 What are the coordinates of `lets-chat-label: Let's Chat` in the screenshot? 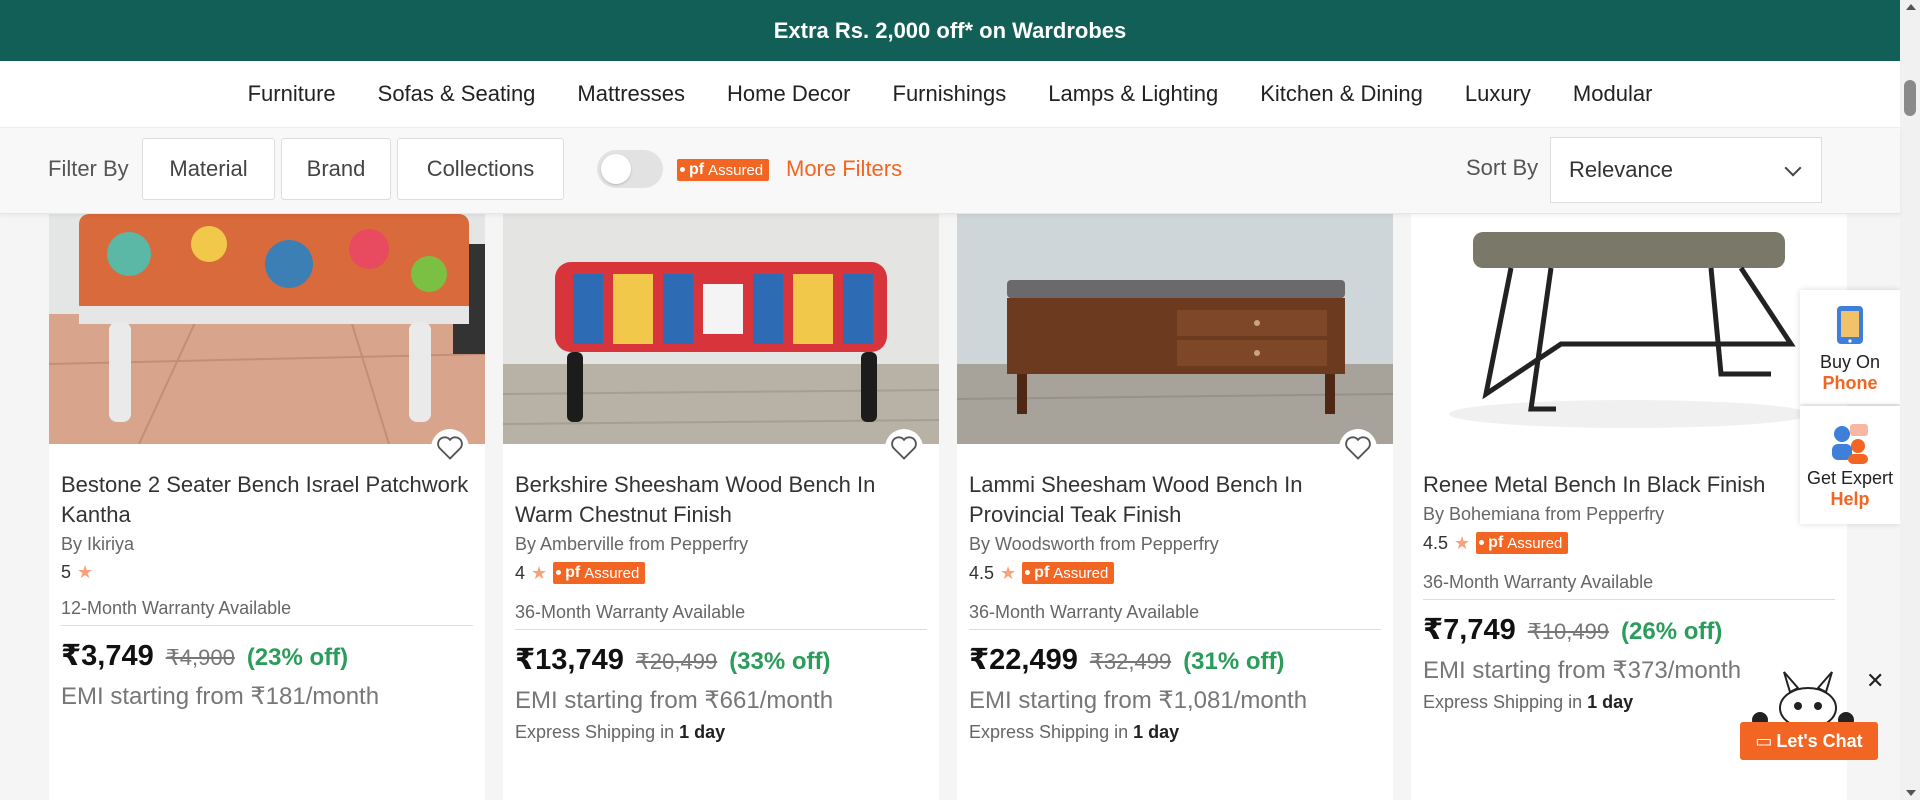 It's located at (1819, 740).